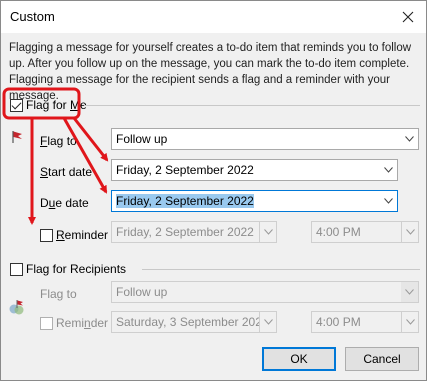 The height and width of the screenshot is (381, 427). Describe the element at coordinates (32, 16) in the screenshot. I see `window-title: Custom` at that location.